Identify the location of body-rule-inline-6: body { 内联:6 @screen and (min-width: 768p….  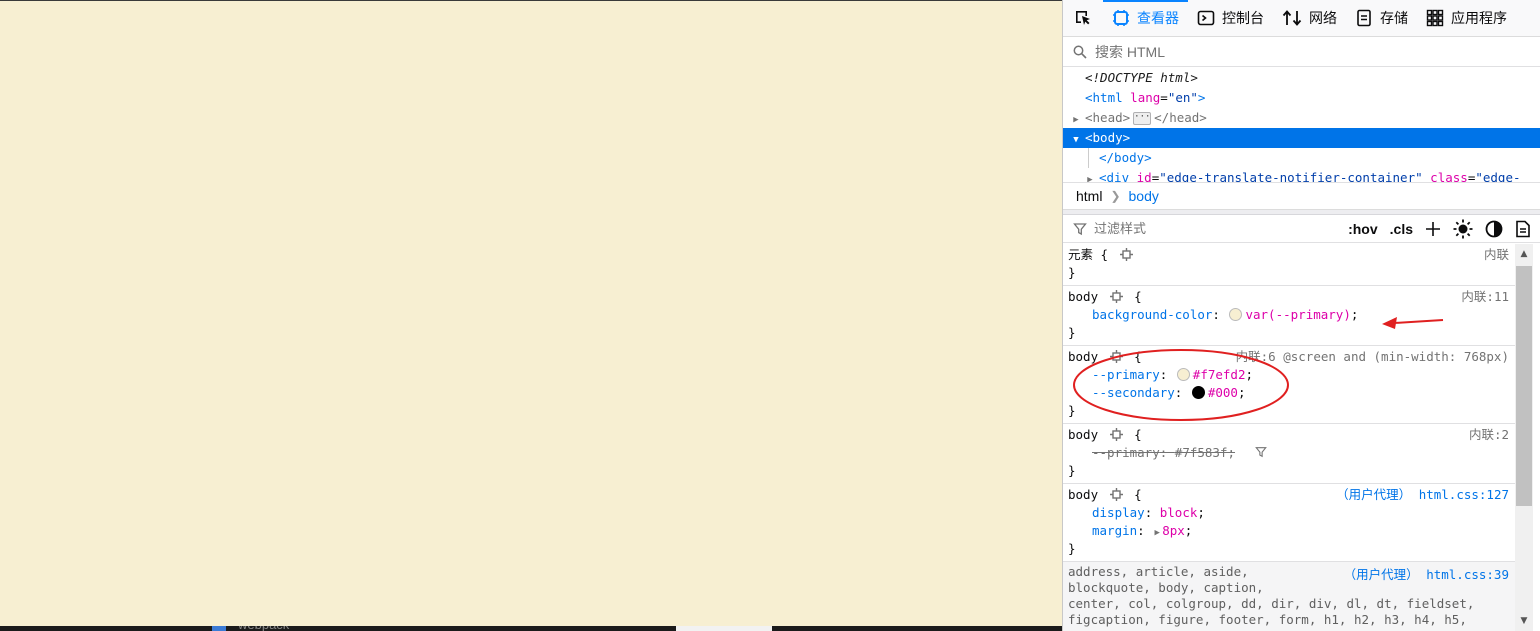
(1289, 385).